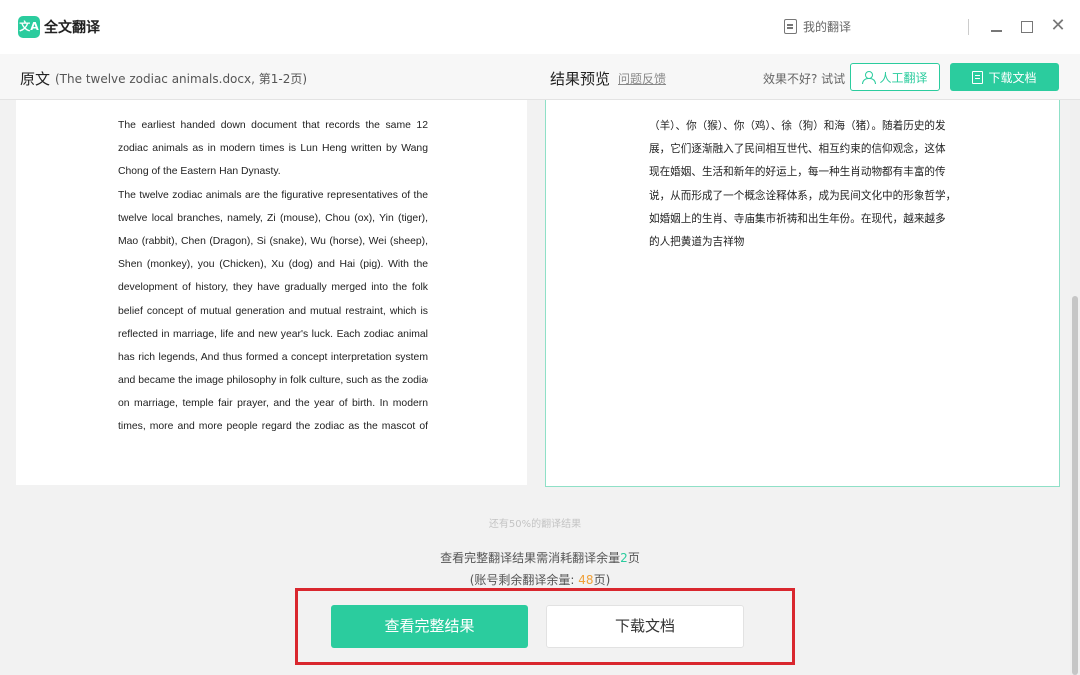  I want to click on quota-required-suffix: 页, so click(633, 558).